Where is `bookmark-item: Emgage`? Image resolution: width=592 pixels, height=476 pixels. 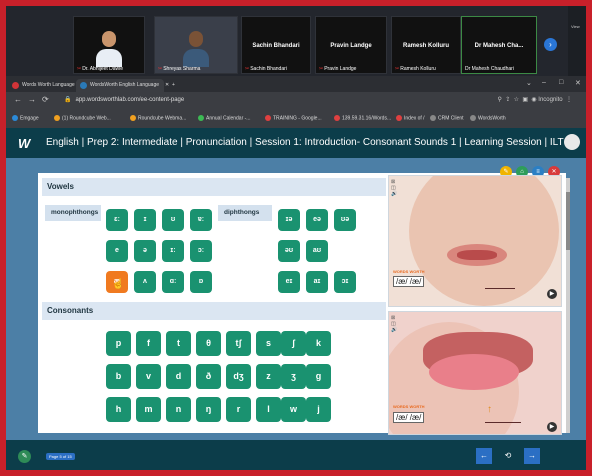
bookmark-item: Emgage is located at coordinates (25, 118).